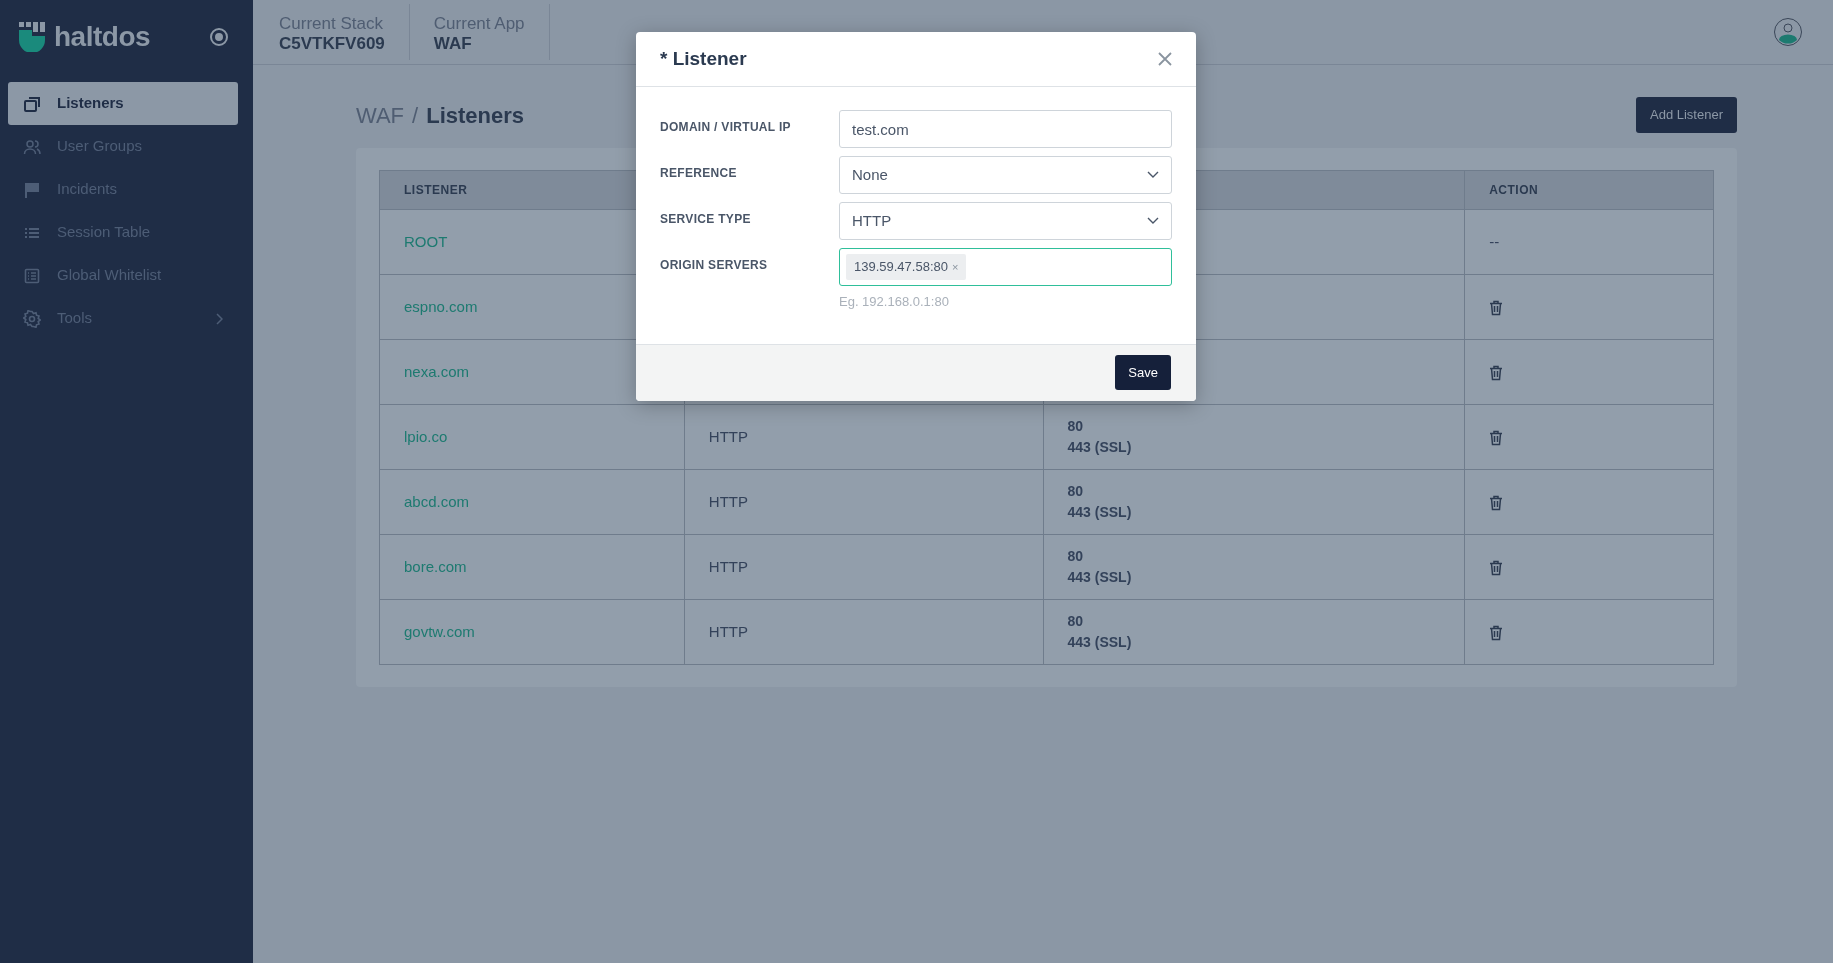 Image resolution: width=1833 pixels, height=963 pixels. Describe the element at coordinates (703, 58) in the screenshot. I see `modal-title: * Listener` at that location.